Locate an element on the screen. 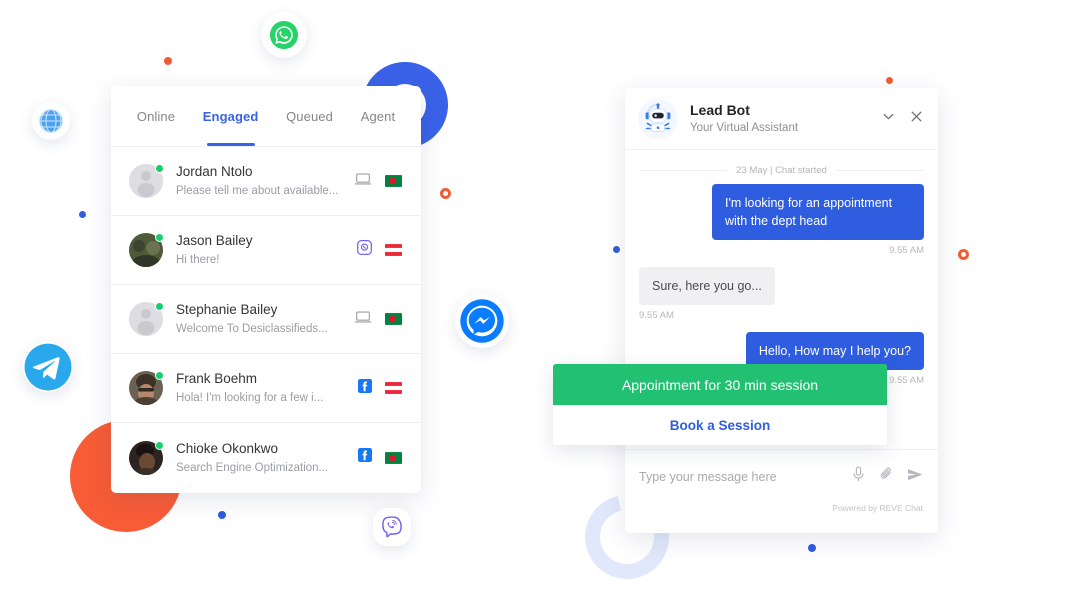  chat-list-tabs: Online Engaged Queued Agent is located at coordinates (266, 116).